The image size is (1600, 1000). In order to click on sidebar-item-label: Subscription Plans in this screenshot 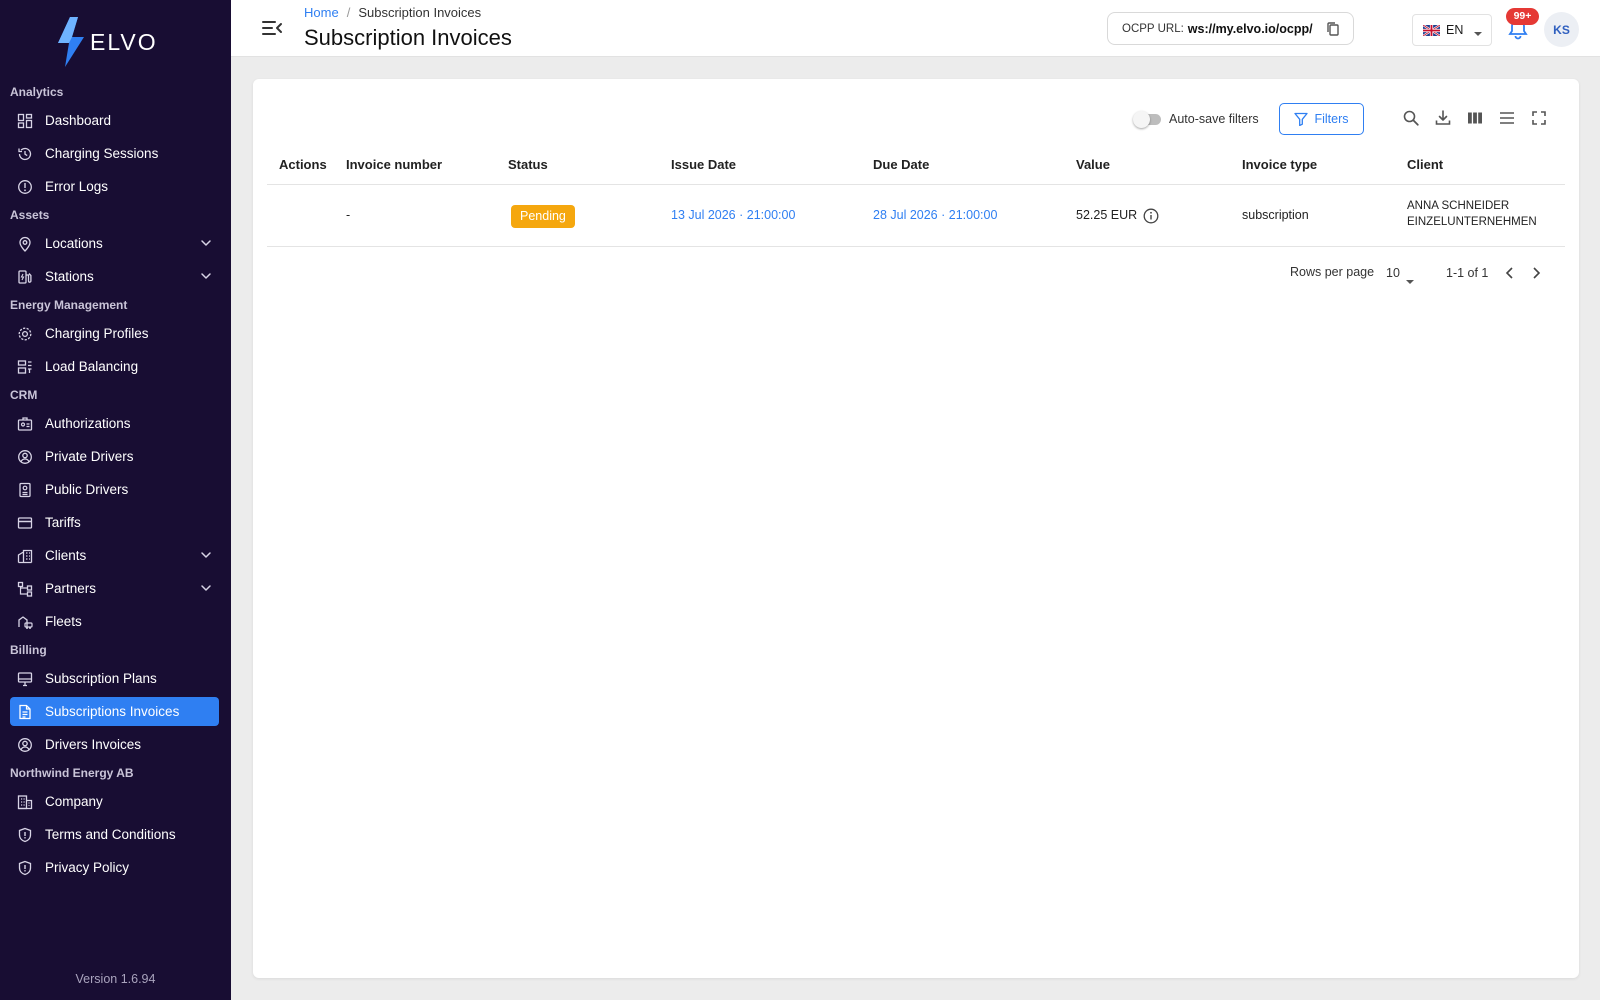, I will do `click(101, 678)`.